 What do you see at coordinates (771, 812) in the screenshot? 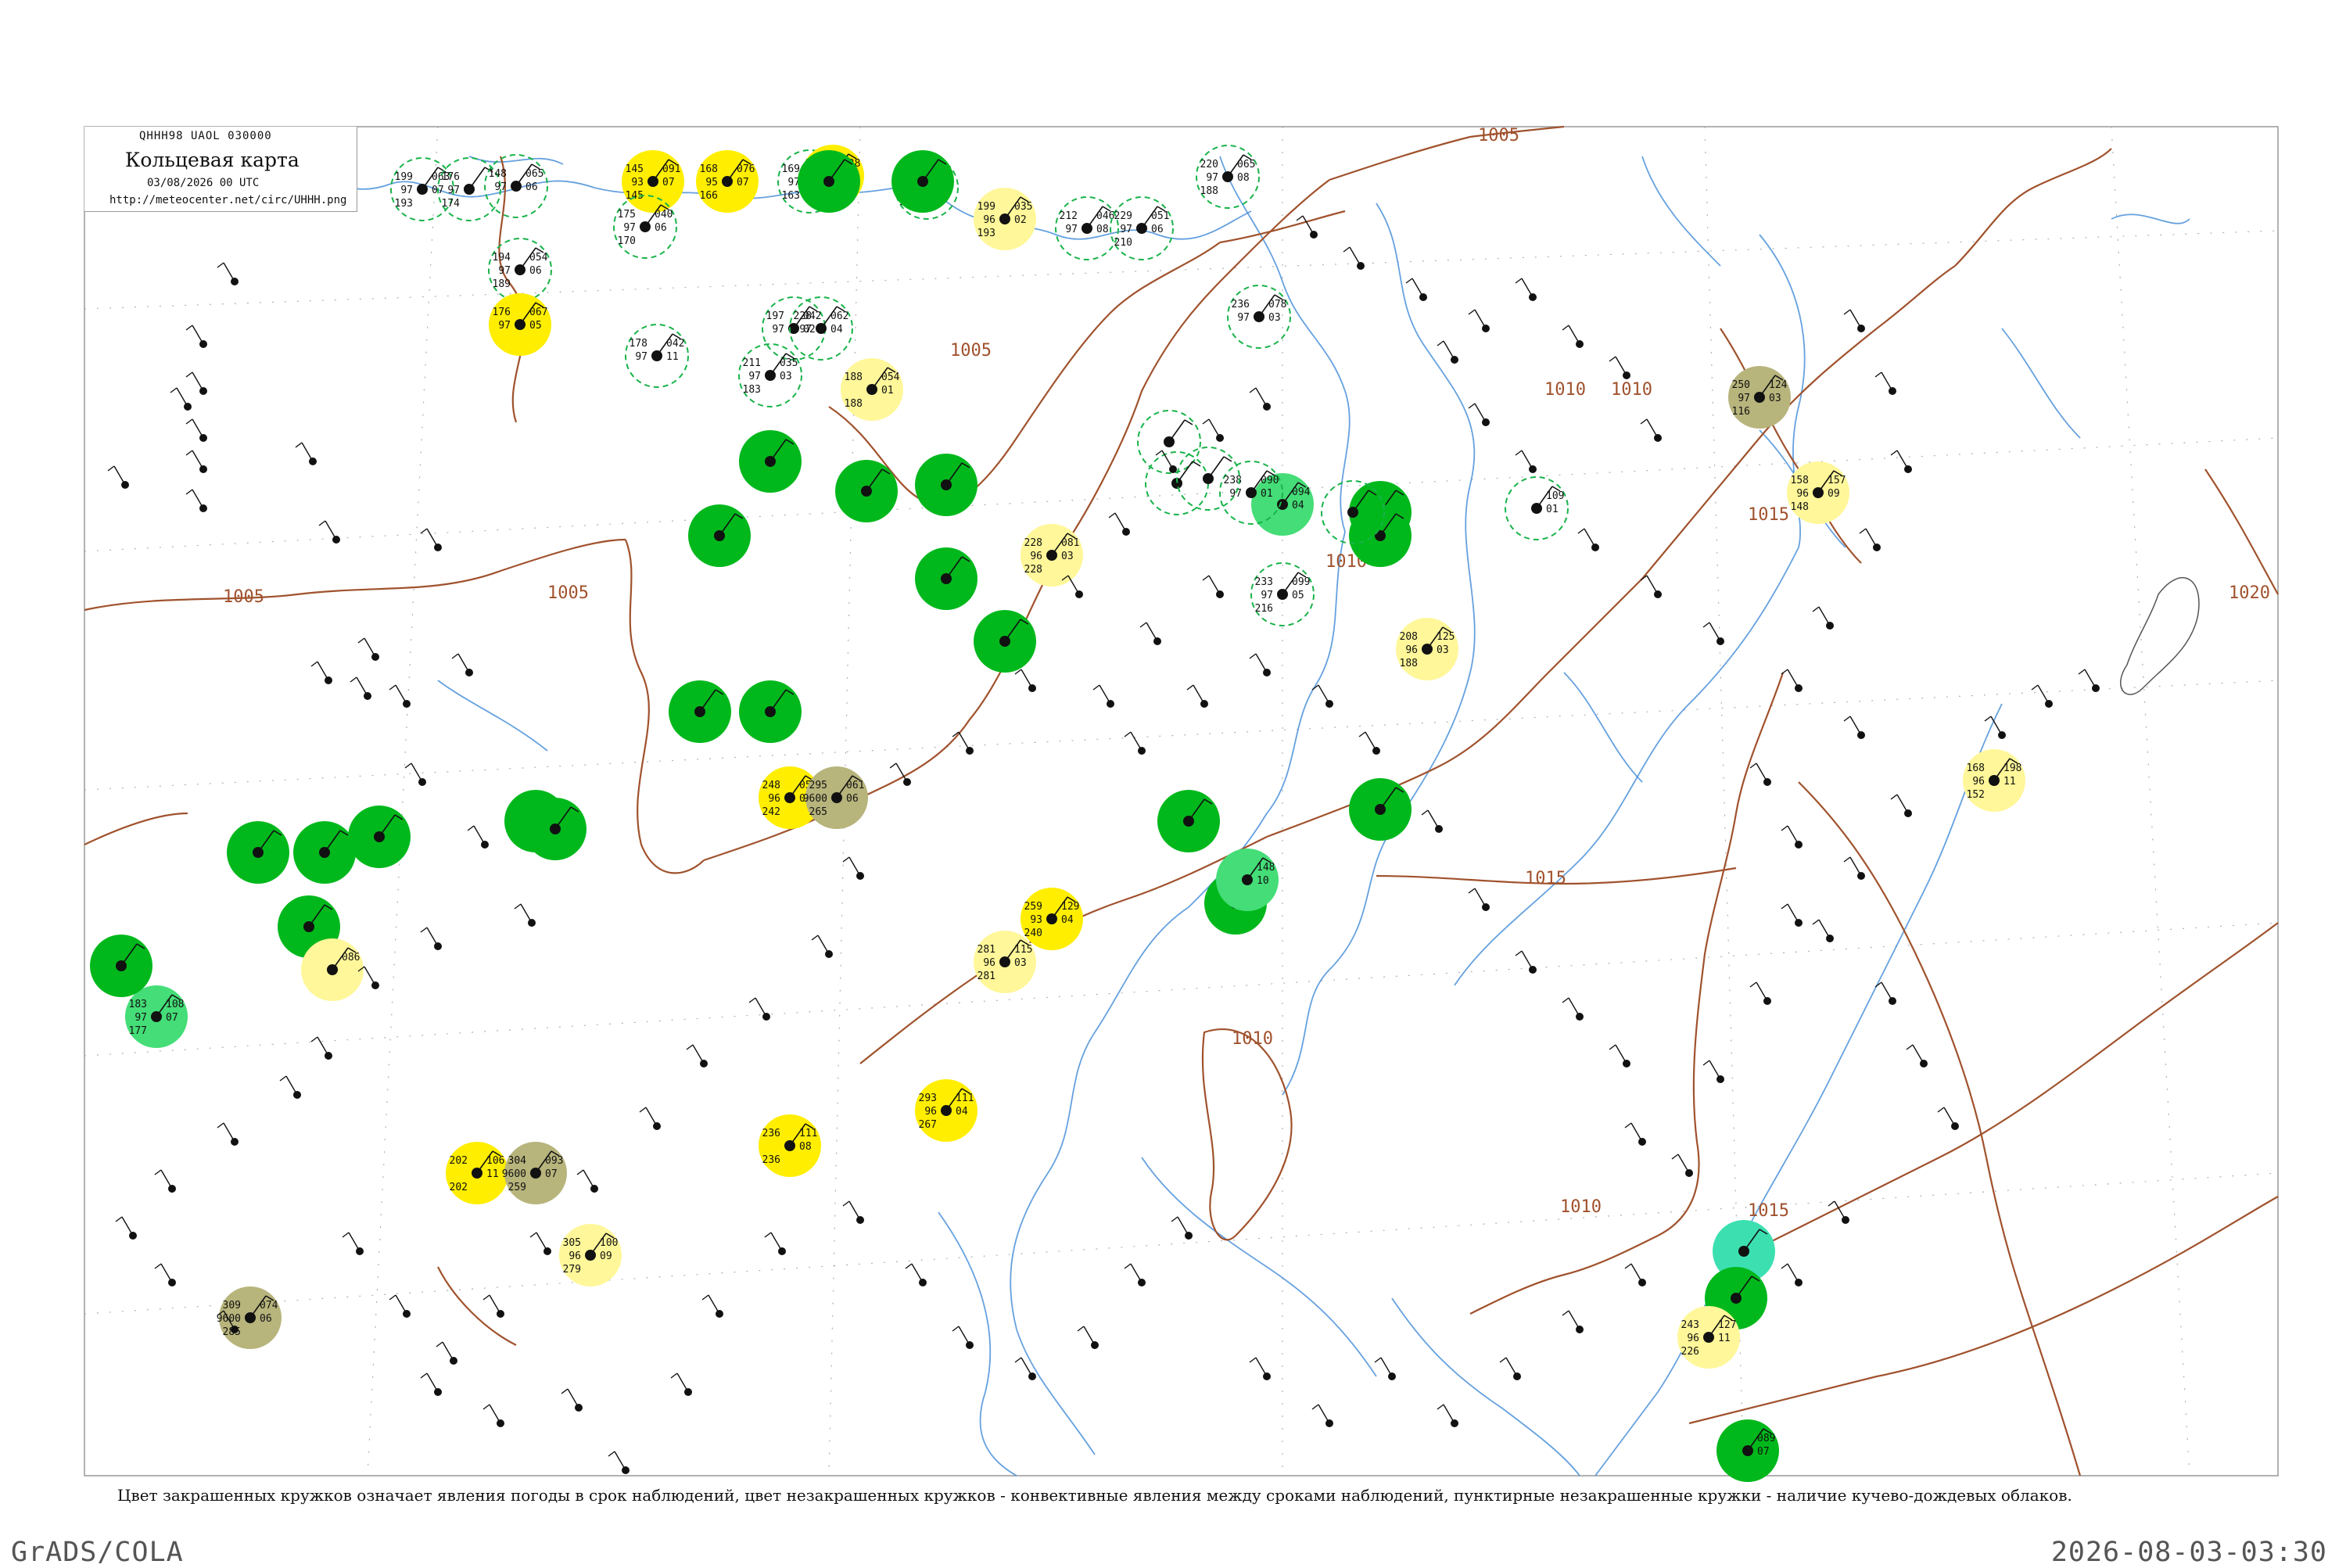
I see `station-dewpoint: 242` at bounding box center [771, 812].